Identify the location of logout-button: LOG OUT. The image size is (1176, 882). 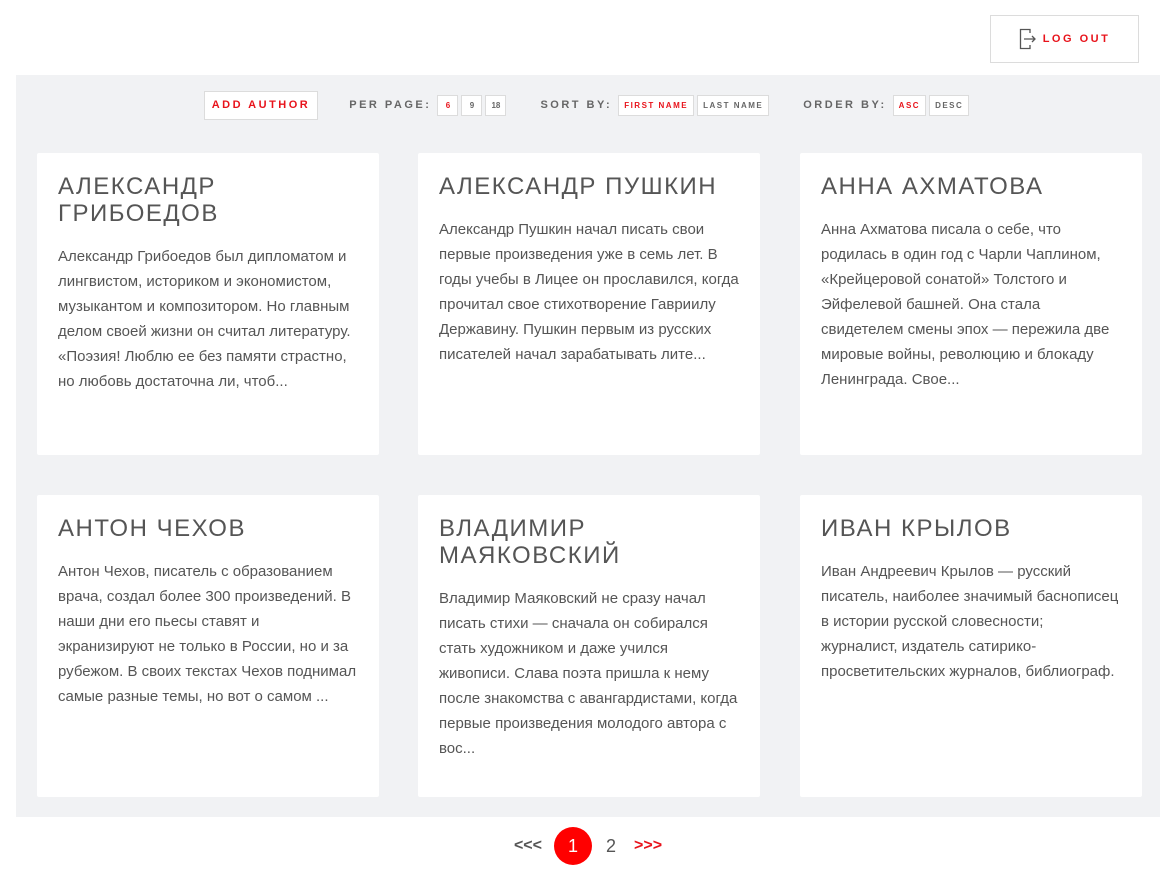
(1064, 39).